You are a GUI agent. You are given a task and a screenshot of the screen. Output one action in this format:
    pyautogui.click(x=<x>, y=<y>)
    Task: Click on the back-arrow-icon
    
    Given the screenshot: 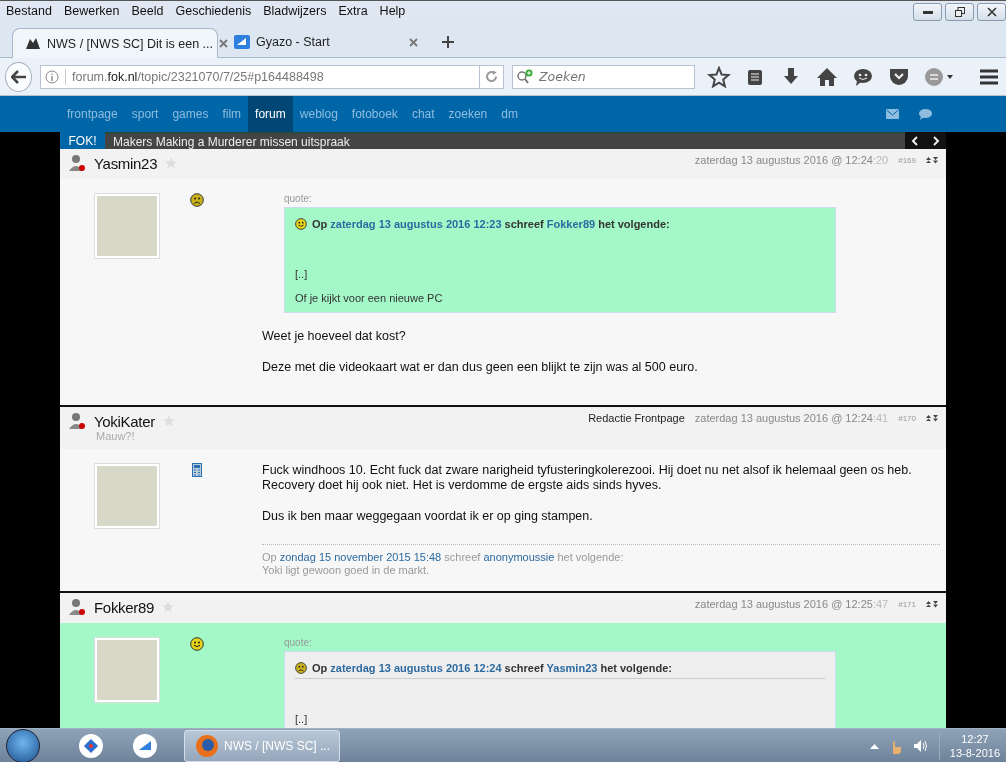 What is the action you would take?
    pyautogui.click(x=18, y=76)
    